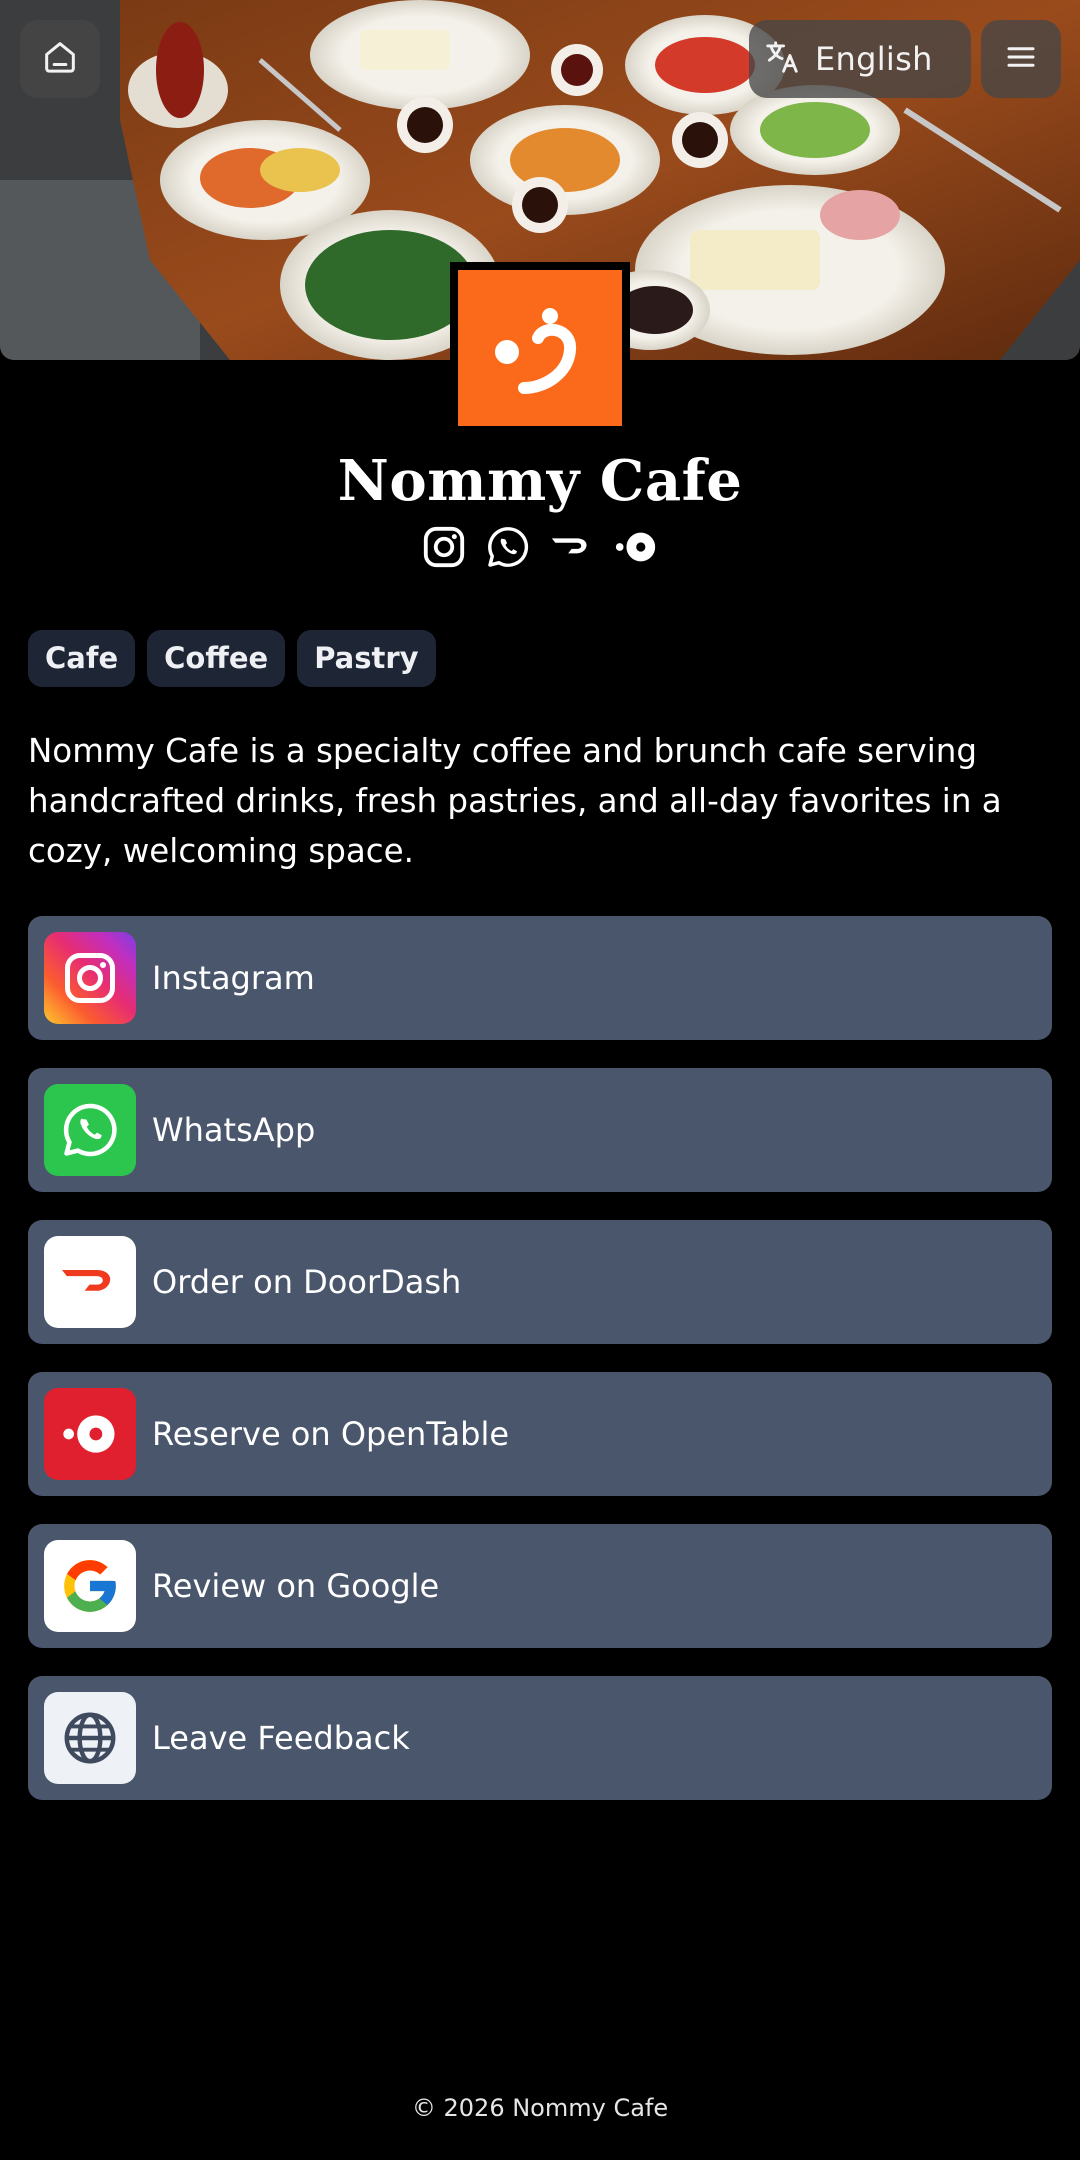 This screenshot has height=2160, width=1080. What do you see at coordinates (540, 481) in the screenshot?
I see `page-title: Nommy Cafe` at bounding box center [540, 481].